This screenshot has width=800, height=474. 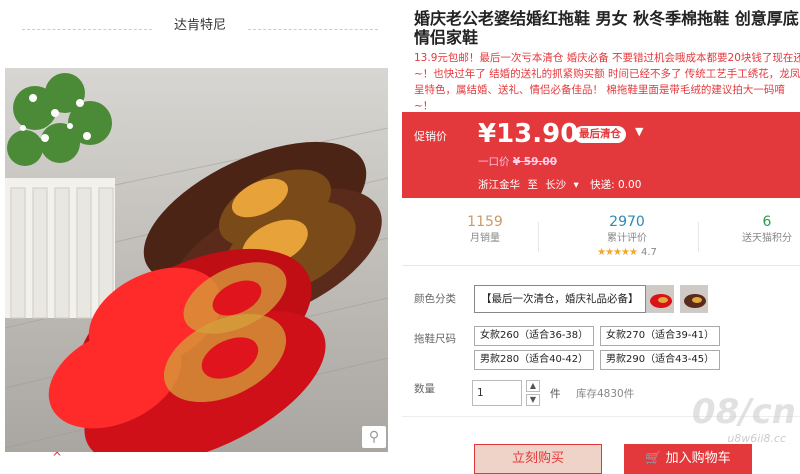 What do you see at coordinates (430, 136) in the screenshot?
I see `price-label: 促销价` at bounding box center [430, 136].